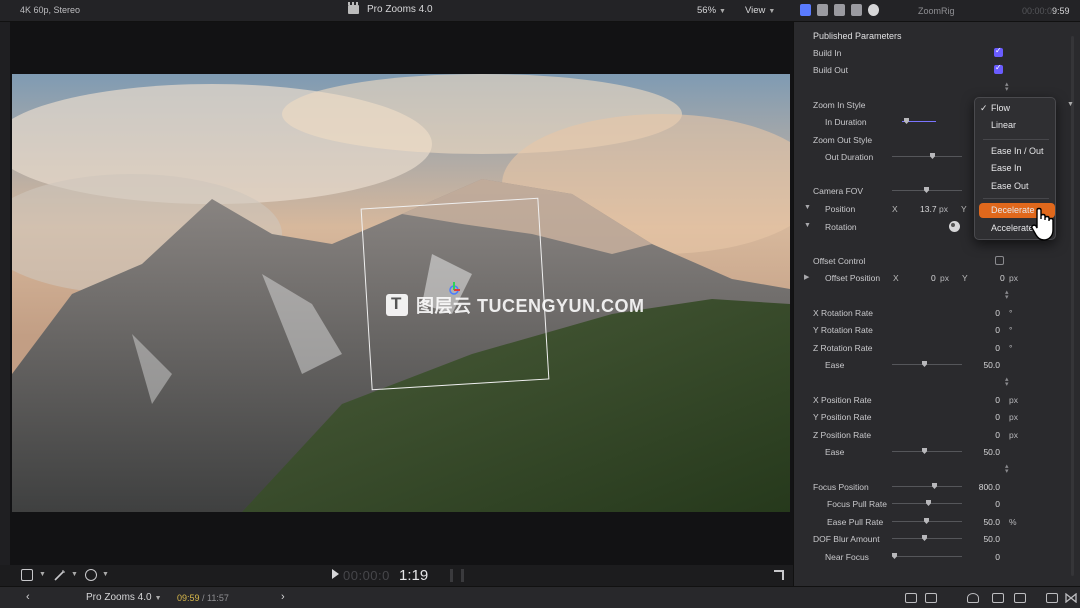 The width and height of the screenshot is (1080, 608). Describe the element at coordinates (1020, 598) in the screenshot. I see `inspector-toggle-icon` at that location.